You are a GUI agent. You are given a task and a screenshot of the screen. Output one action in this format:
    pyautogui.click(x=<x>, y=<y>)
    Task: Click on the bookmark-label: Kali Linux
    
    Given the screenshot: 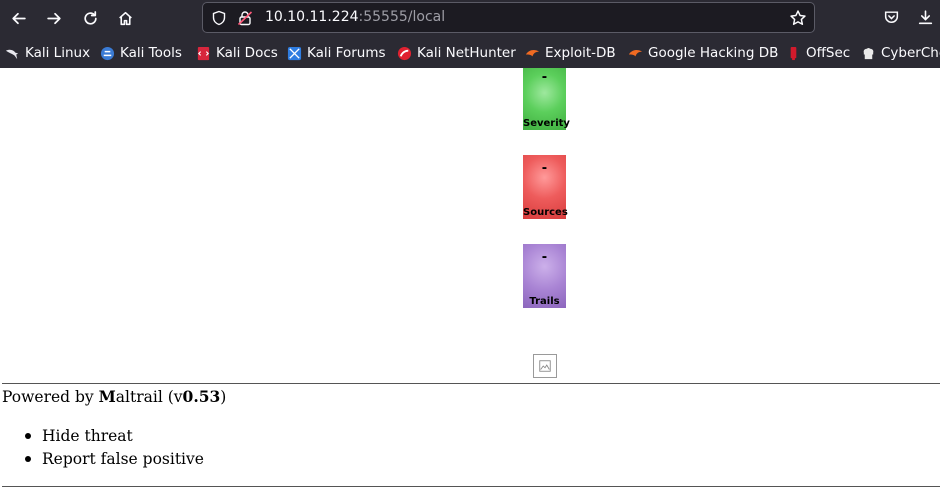 What is the action you would take?
    pyautogui.click(x=58, y=53)
    